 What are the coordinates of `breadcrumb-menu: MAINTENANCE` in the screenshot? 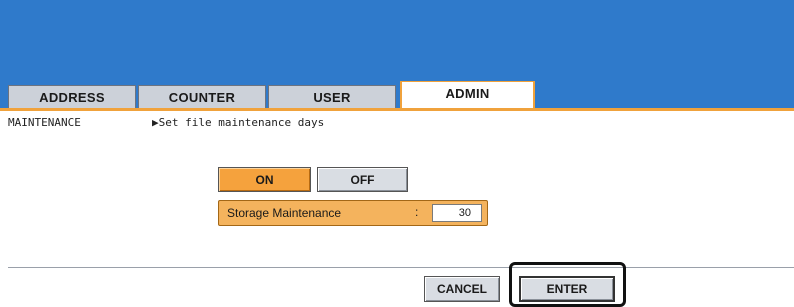 It's located at (44, 122).